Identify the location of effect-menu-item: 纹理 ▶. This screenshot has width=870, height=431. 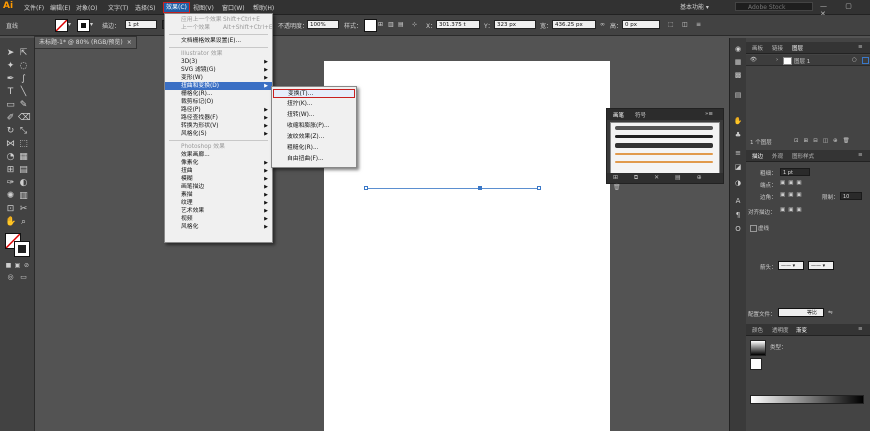
(218, 203).